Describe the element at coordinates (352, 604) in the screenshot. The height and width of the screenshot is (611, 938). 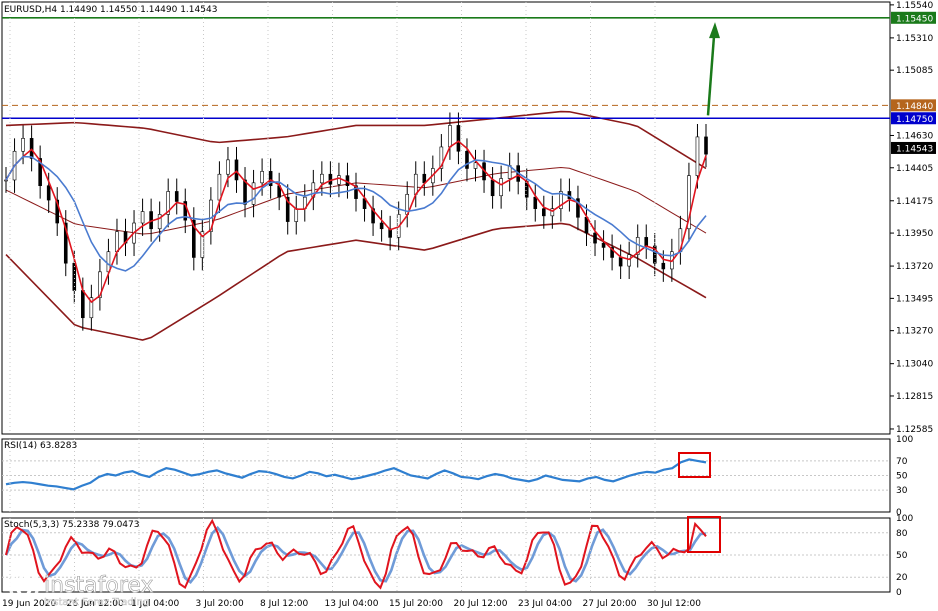
I see `time-tick-label: 13 Jul 04:00` at that location.